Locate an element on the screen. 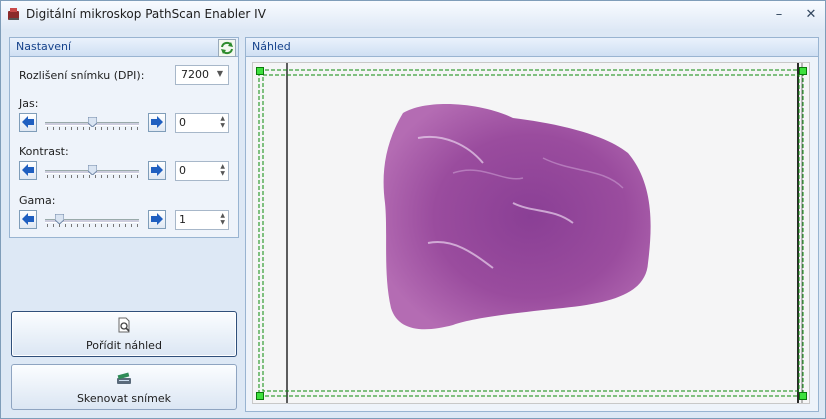  dropdown-arrow-icon: ▼ is located at coordinates (219, 73).